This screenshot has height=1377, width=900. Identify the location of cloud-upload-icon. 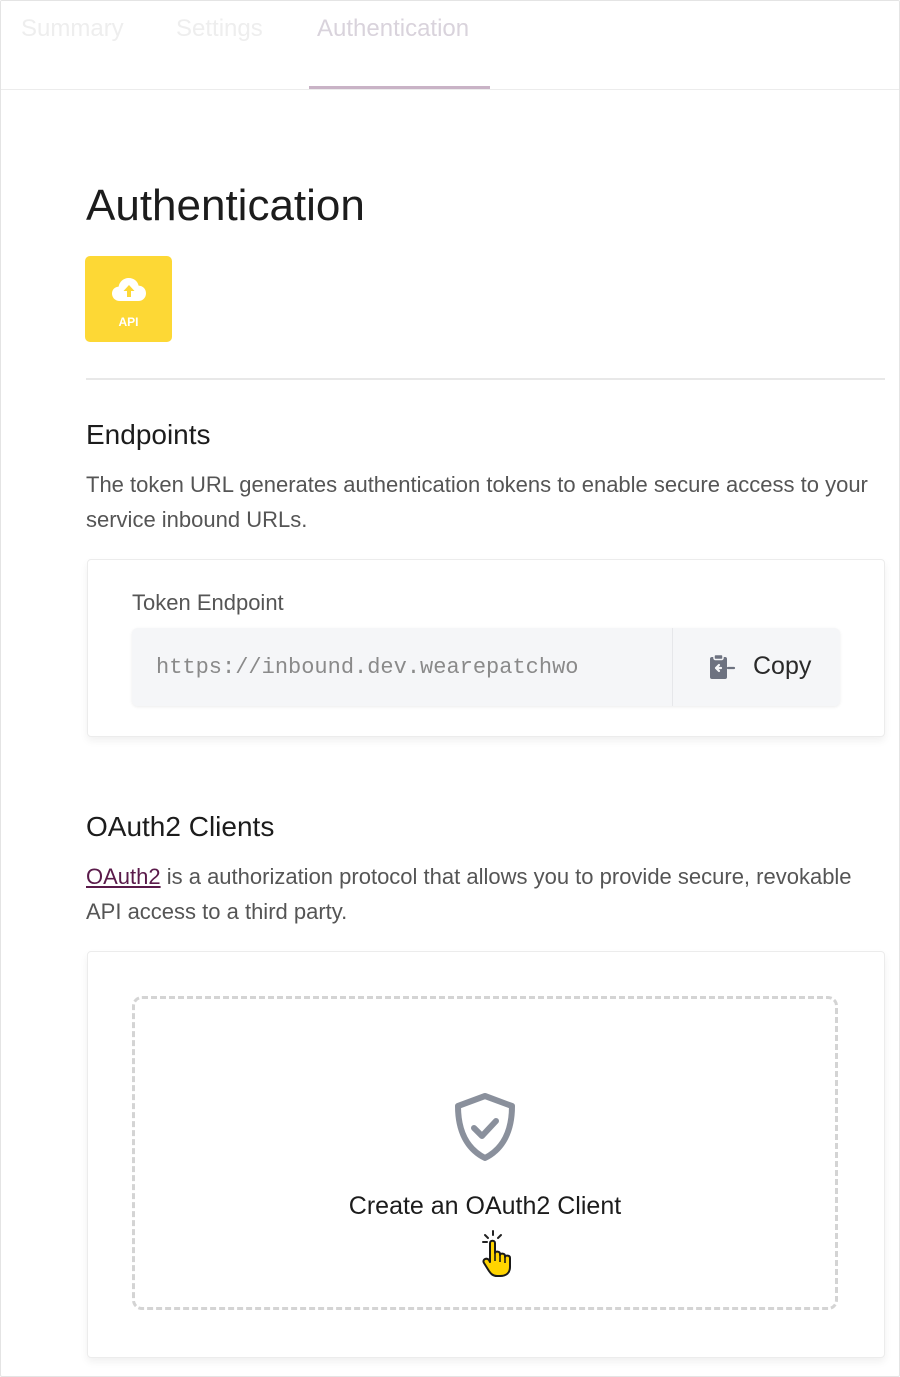
(129, 289).